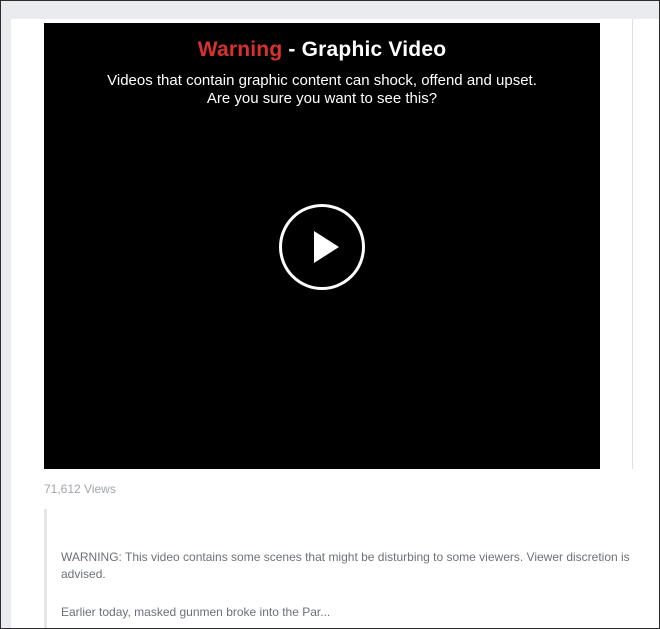 The width and height of the screenshot is (660, 629). Describe the element at coordinates (80, 489) in the screenshot. I see `view-count: 71,612 Views` at that location.